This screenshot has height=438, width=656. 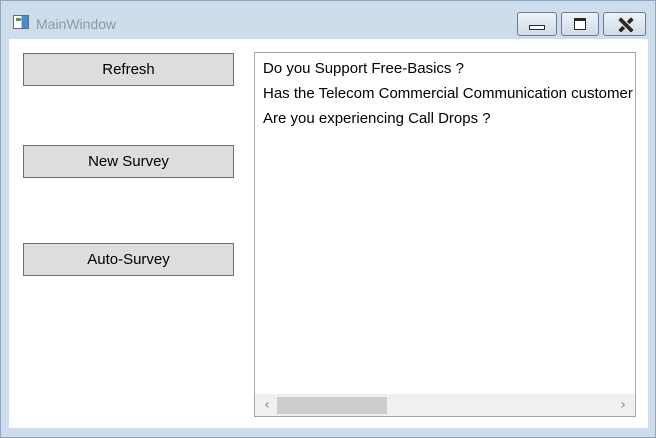 I want to click on maximize-icon, so click(x=580, y=24).